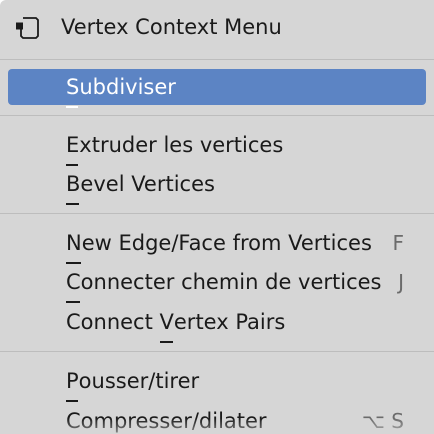 Image resolution: width=434 pixels, height=434 pixels. What do you see at coordinates (401, 282) in the screenshot?
I see `shortcut-hint: J` at bounding box center [401, 282].